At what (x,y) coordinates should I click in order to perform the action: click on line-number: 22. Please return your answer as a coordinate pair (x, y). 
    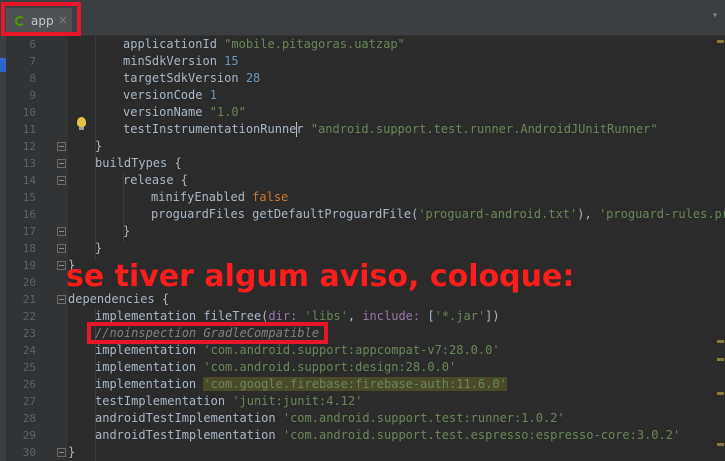
    Looking at the image, I should click on (29, 316).